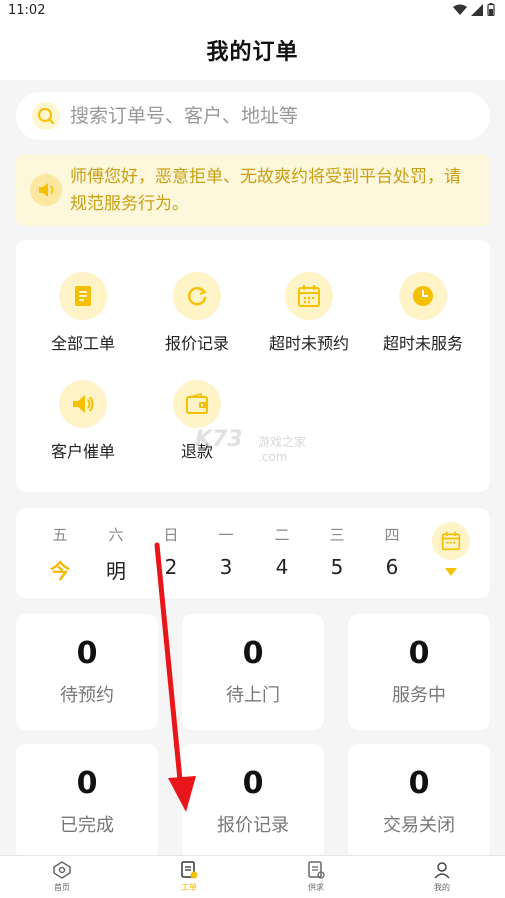  What do you see at coordinates (423, 296) in the screenshot?
I see `clock-icon` at bounding box center [423, 296].